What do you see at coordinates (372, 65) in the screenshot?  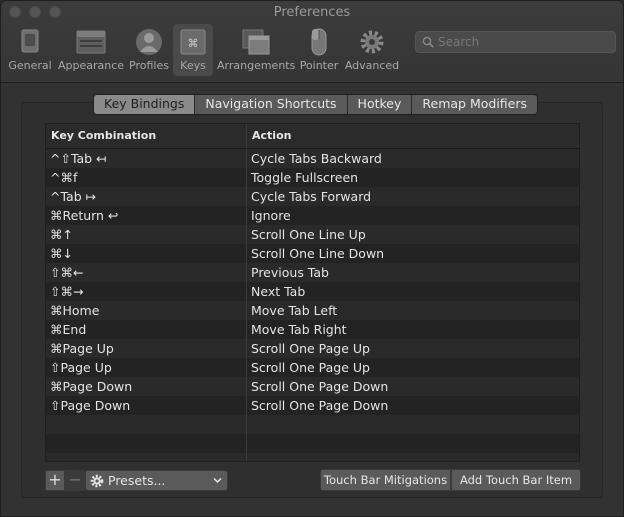 I see `toolbar-advanced-label: Advanced` at bounding box center [372, 65].